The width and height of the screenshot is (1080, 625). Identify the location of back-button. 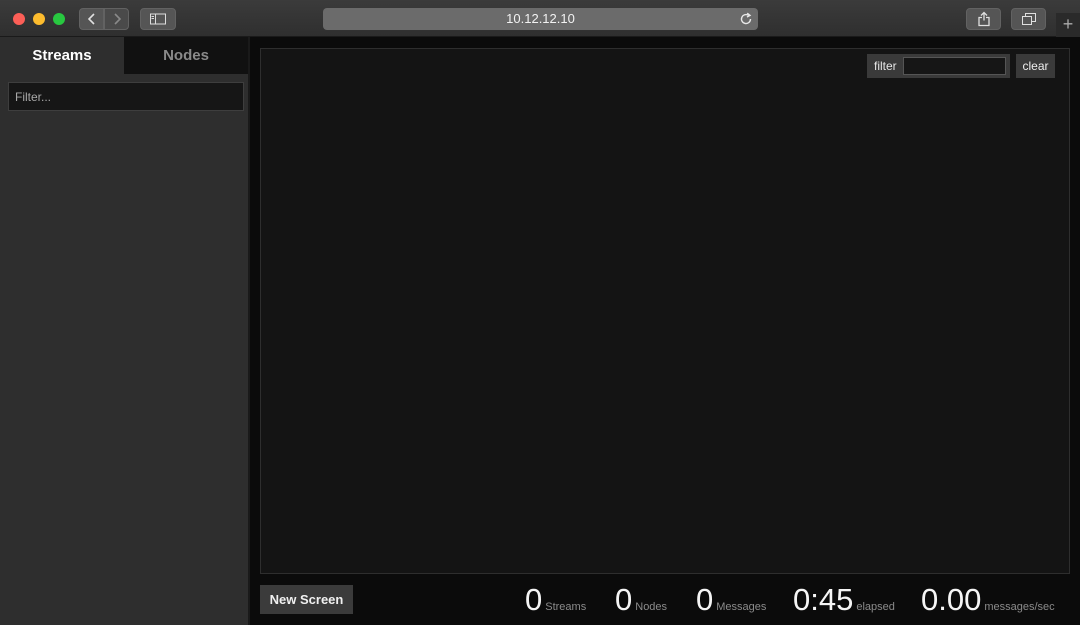
(91, 19).